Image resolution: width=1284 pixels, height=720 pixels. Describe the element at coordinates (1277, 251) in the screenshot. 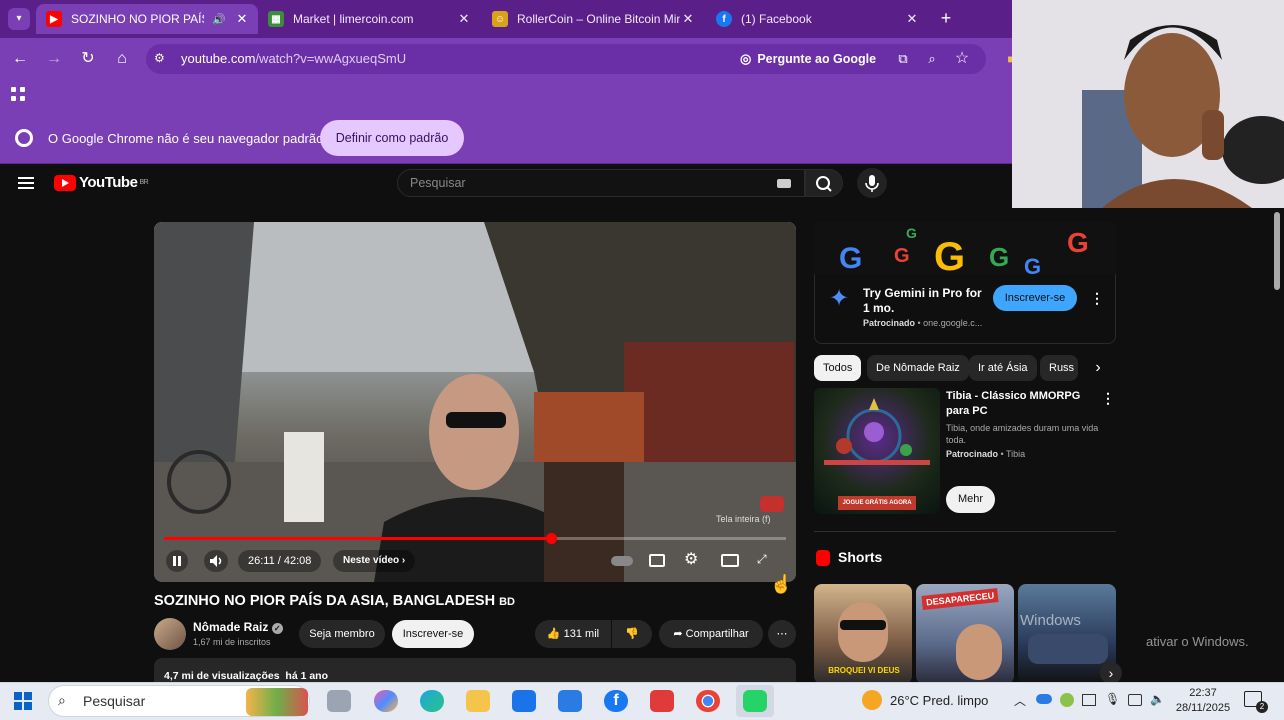

I see `scroll-thumb` at that location.